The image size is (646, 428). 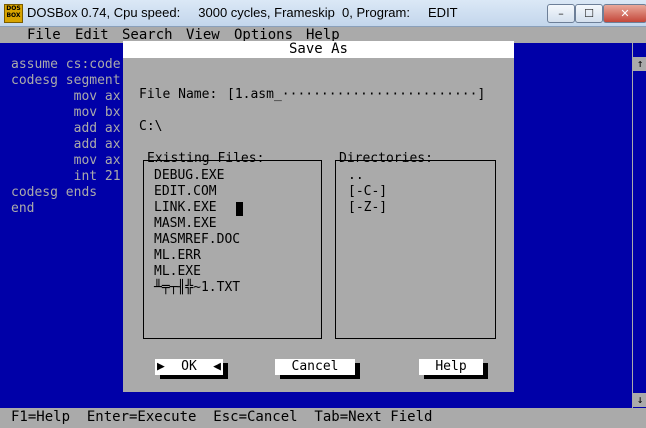 What do you see at coordinates (367, 192) in the screenshot?
I see `list-item: [-C-]` at bounding box center [367, 192].